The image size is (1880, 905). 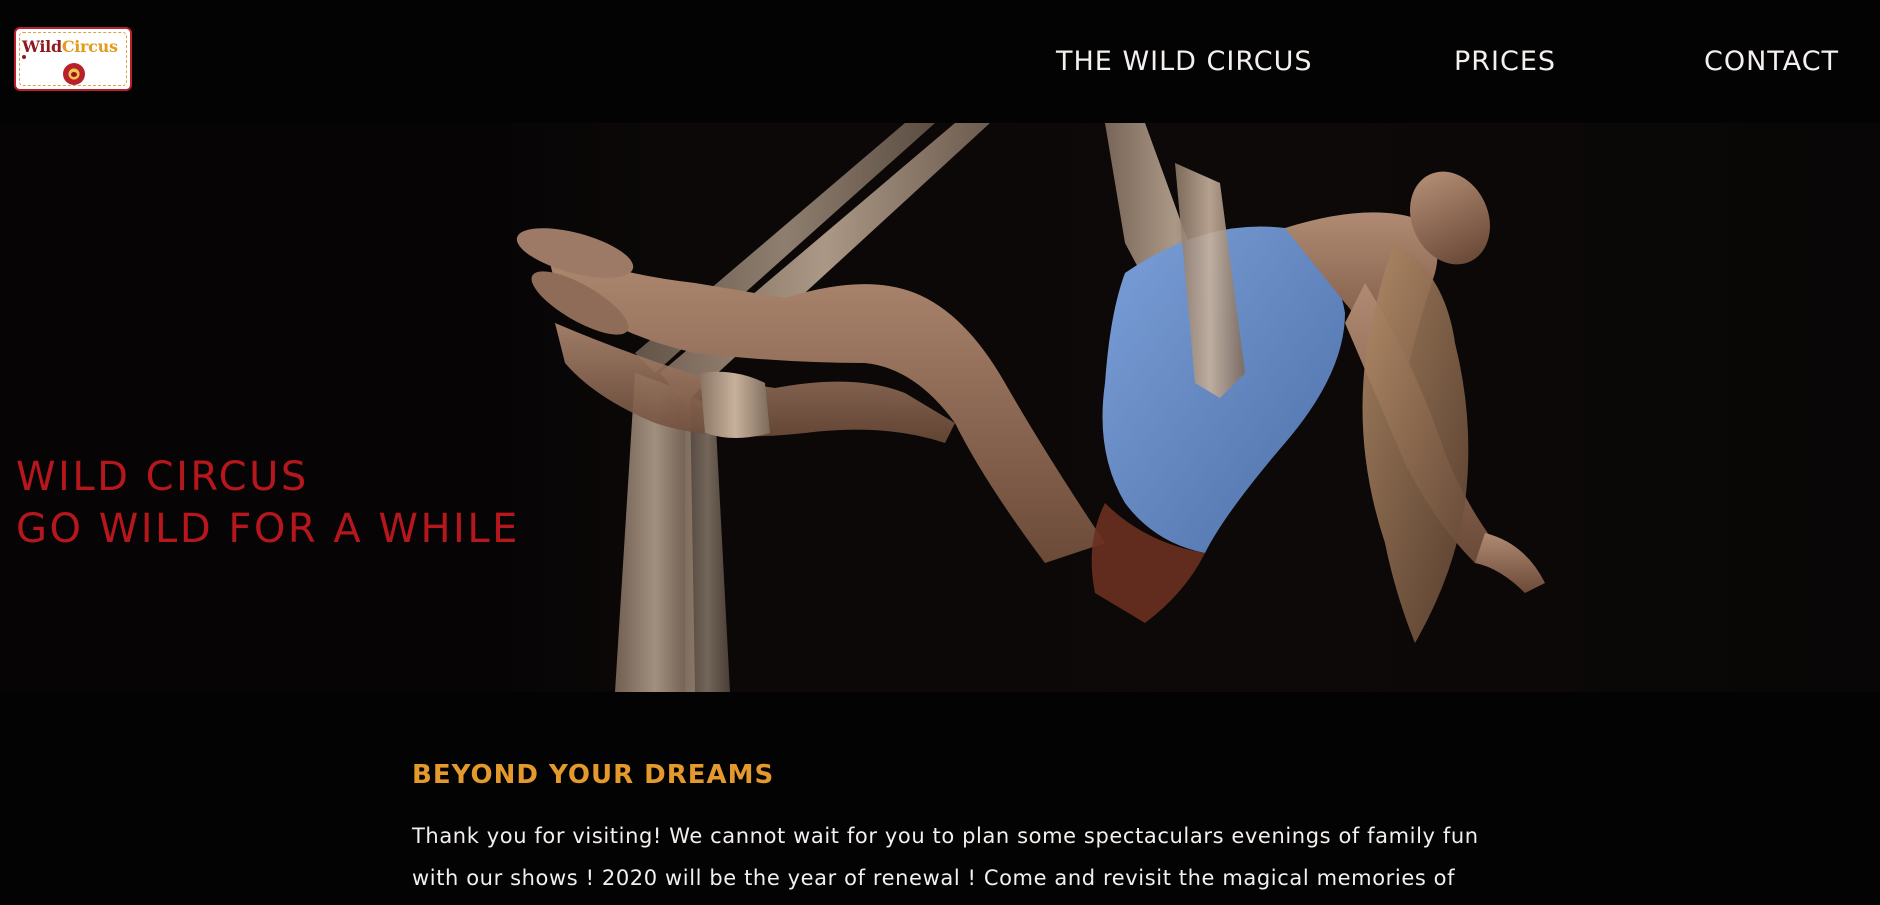 I want to click on nav-link-the-wild-circus: THE WILD CIRCUS, so click(x=1184, y=66).